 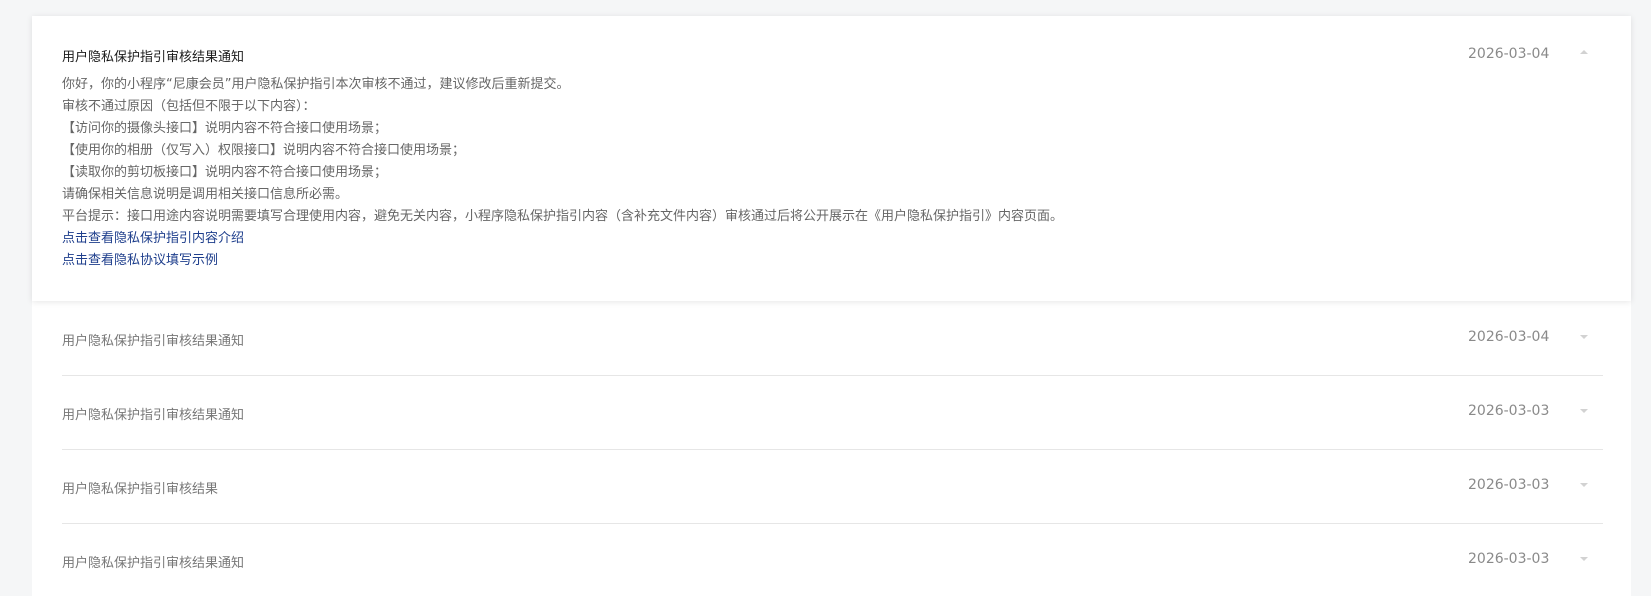 What do you see at coordinates (189, 106) in the screenshot?
I see `body-line: 审核不通过原因（包括但不限于以下内容）：` at bounding box center [189, 106].